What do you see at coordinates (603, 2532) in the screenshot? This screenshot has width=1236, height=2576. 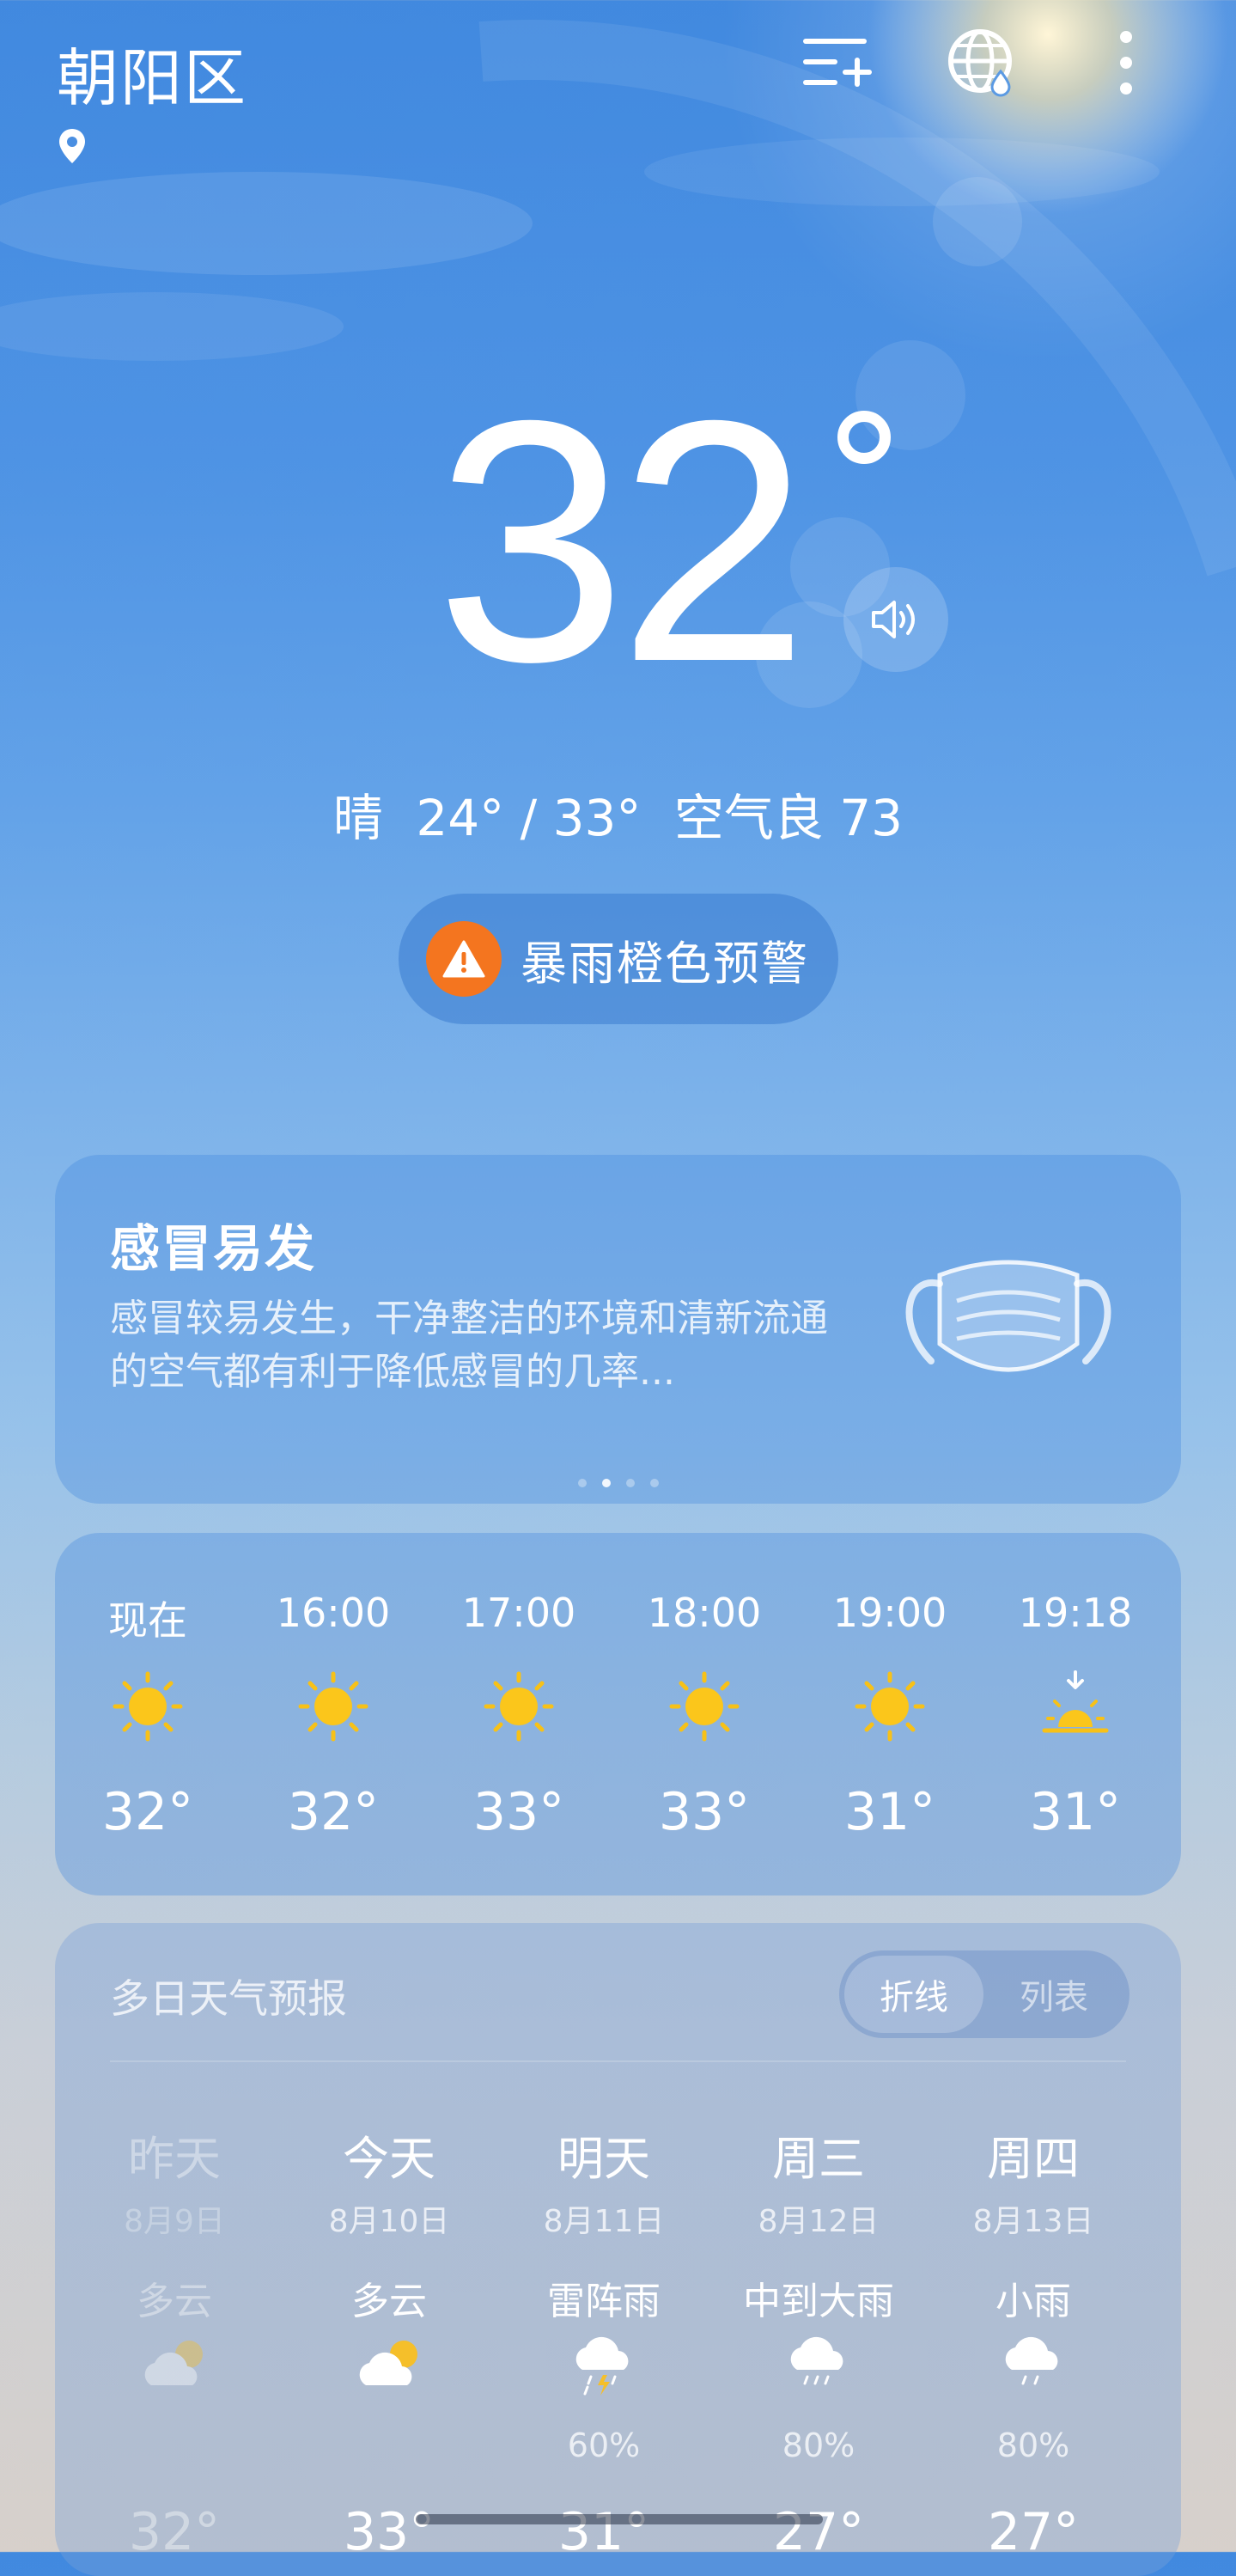 I see `day-temp: 31°` at bounding box center [603, 2532].